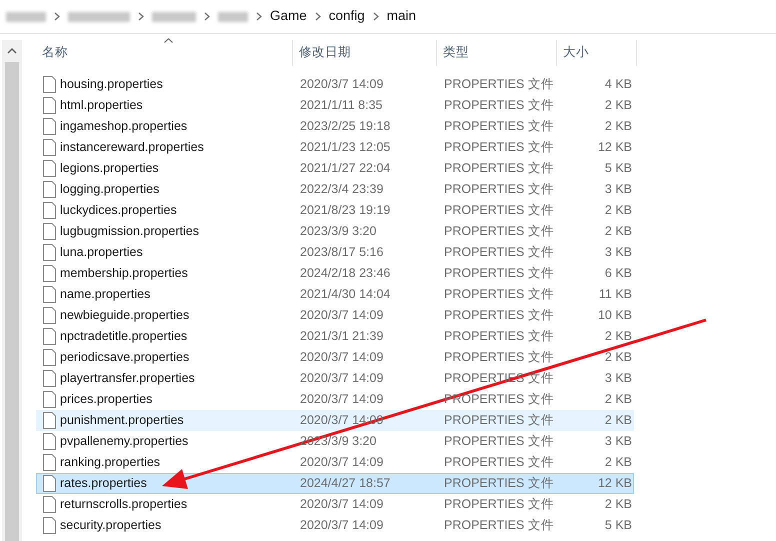 The image size is (776, 541). I want to click on file-row: luckydices.properties 2021/8/23 19:19 PROPERTIES 文件 2 KB, so click(335, 210).